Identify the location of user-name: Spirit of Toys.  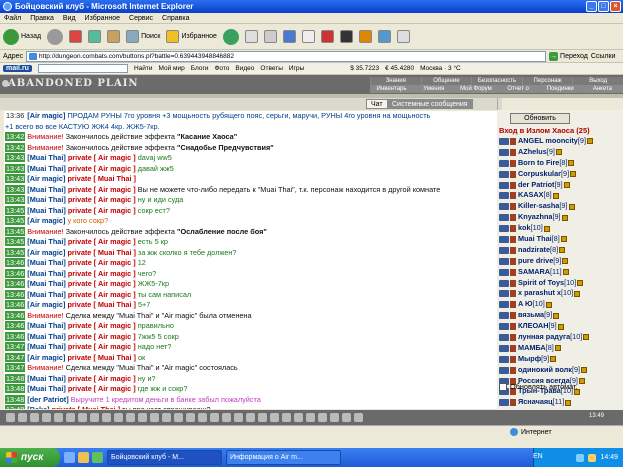
(541, 283).